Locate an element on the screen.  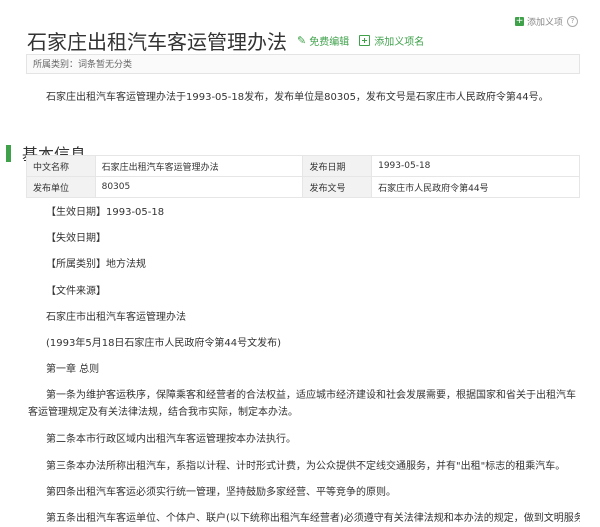
pencil-icon: ✎ is located at coordinates (302, 40).